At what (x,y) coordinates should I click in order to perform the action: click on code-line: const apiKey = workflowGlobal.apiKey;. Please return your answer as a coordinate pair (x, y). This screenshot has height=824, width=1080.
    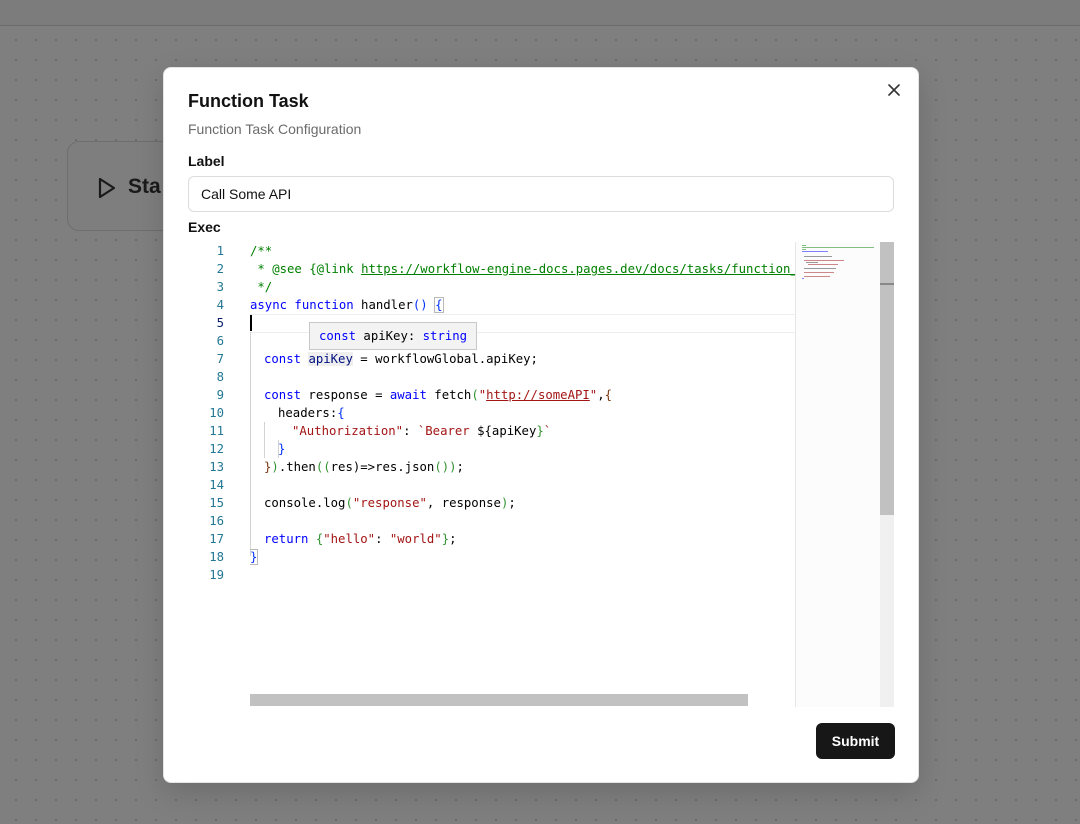
    Looking at the image, I should click on (401, 359).